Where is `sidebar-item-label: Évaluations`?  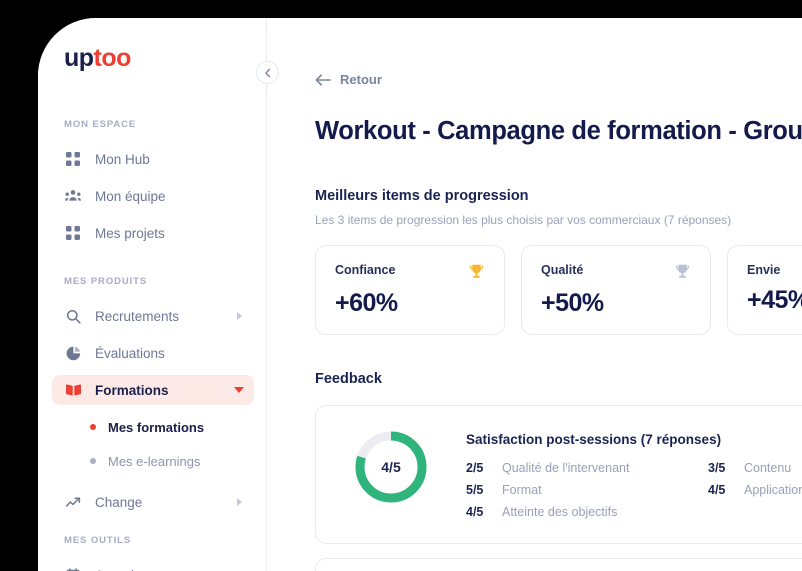
sidebar-item-label: Évaluations is located at coordinates (130, 353).